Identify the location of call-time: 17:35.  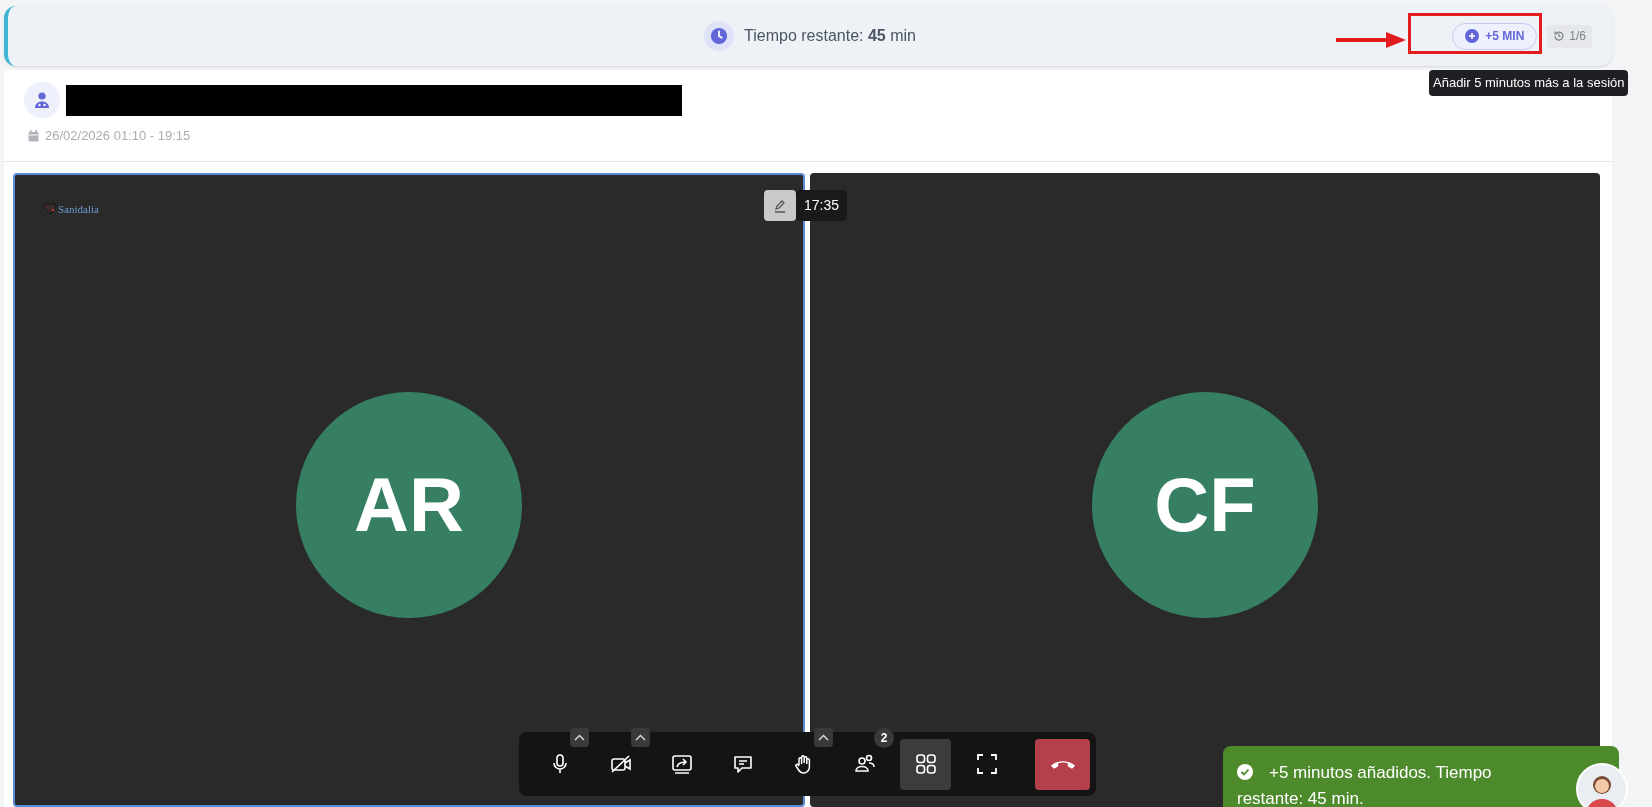
(822, 205).